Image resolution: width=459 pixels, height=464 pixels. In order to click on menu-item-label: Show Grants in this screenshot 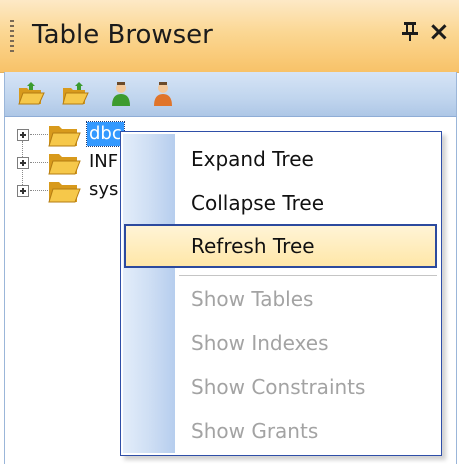, I will do `click(255, 431)`.